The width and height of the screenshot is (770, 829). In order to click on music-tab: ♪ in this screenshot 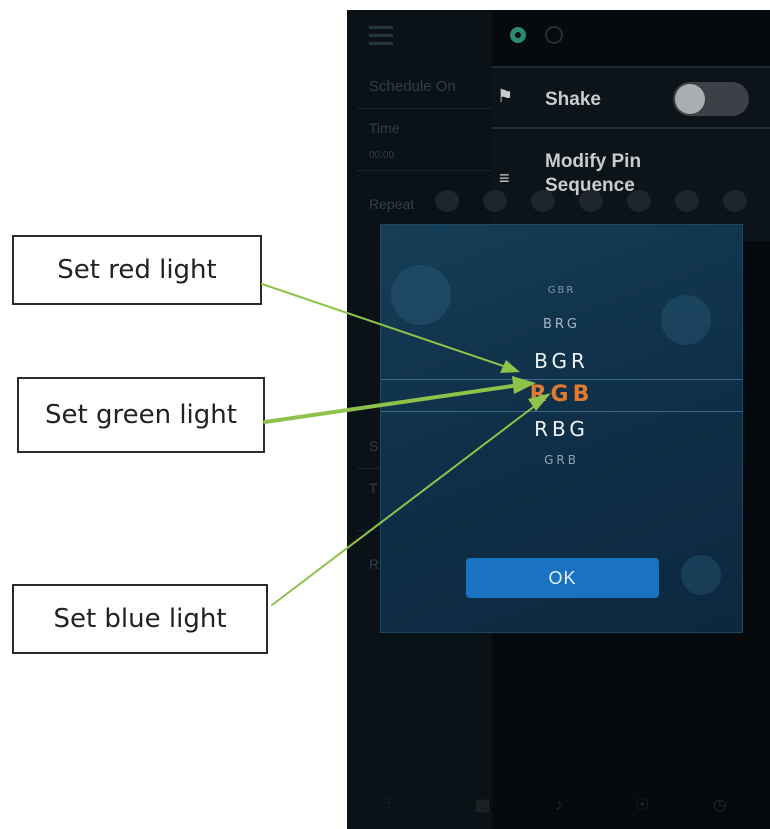, I will do `click(559, 806)`.